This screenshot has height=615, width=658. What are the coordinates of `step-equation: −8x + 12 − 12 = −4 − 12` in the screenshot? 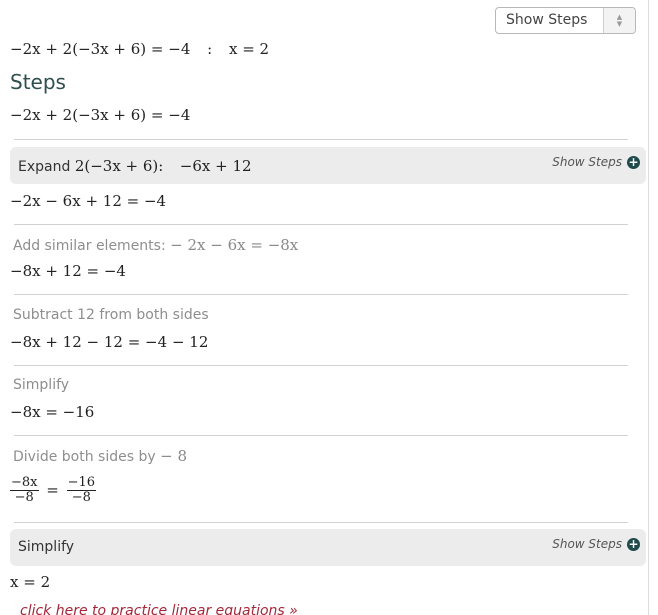 It's located at (109, 342).